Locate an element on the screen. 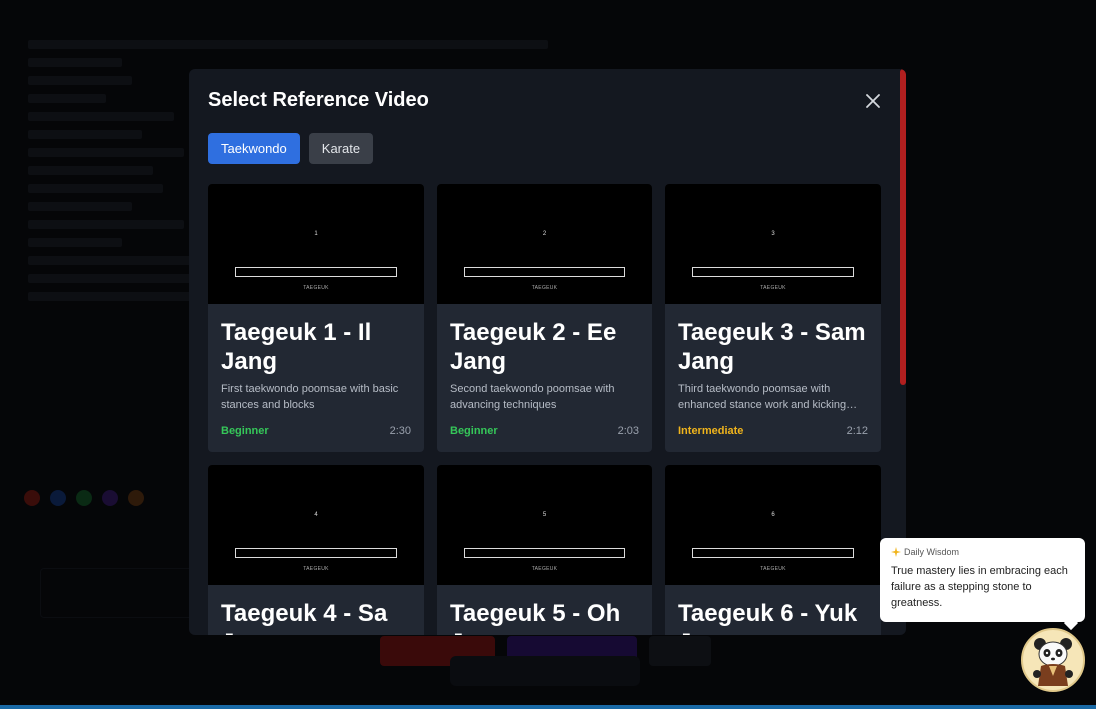  video-card: 4 TAEGEUK Taegeuk 4 - Sa Jang is located at coordinates (316, 550).